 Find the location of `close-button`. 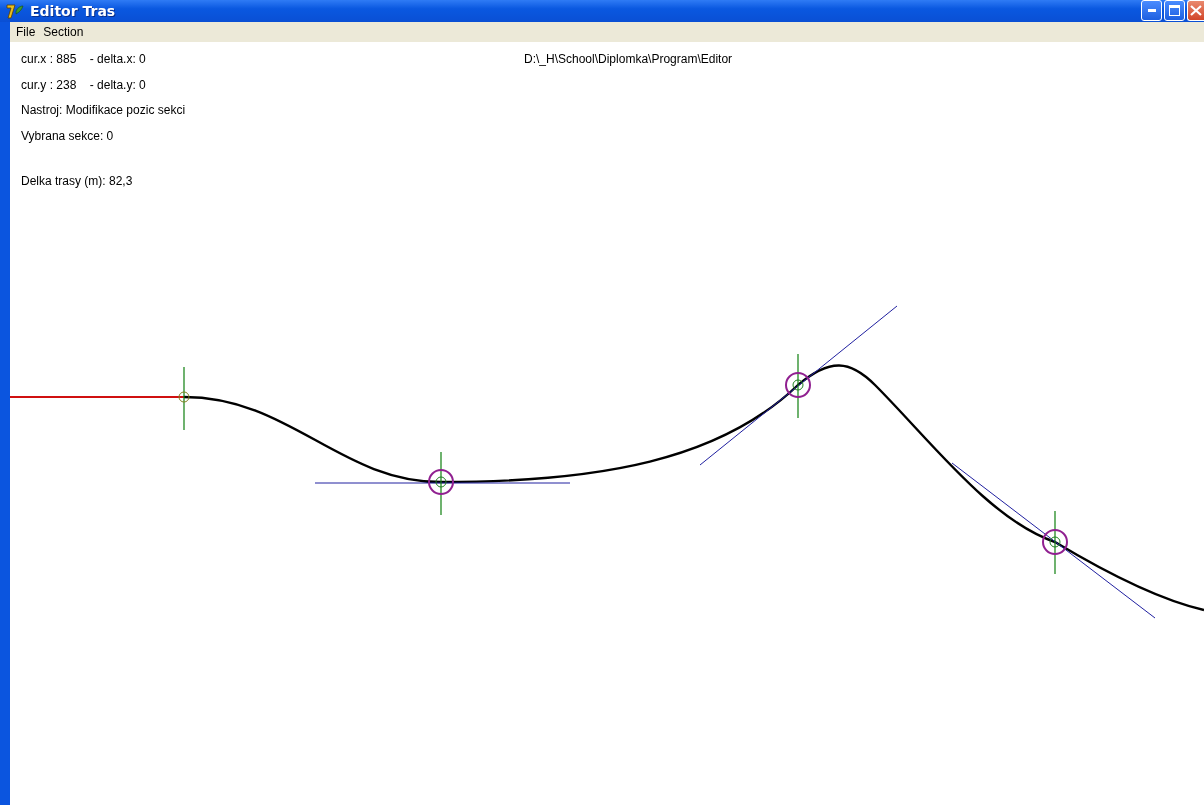

close-button is located at coordinates (1195, 10).